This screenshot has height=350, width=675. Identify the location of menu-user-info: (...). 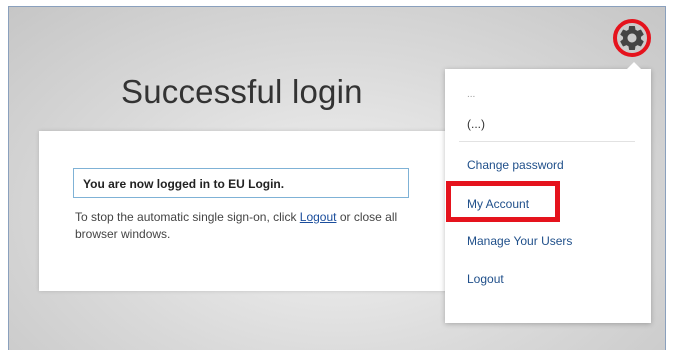
(476, 124).